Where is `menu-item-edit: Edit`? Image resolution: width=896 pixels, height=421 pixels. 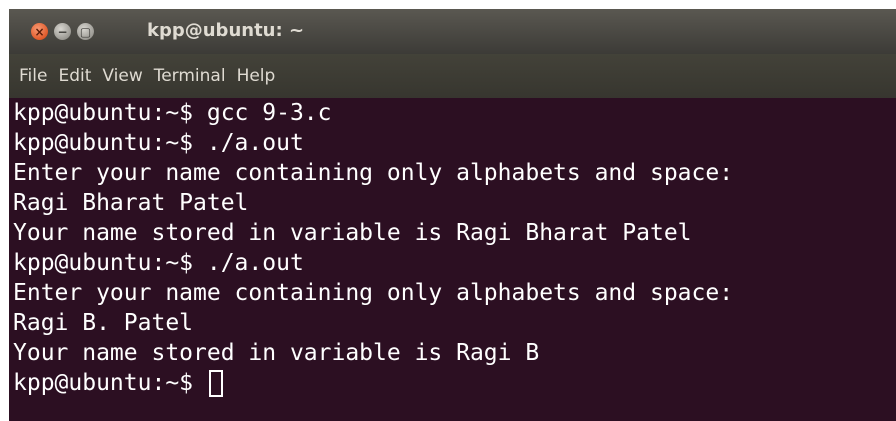
menu-item-edit: Edit is located at coordinates (74, 76).